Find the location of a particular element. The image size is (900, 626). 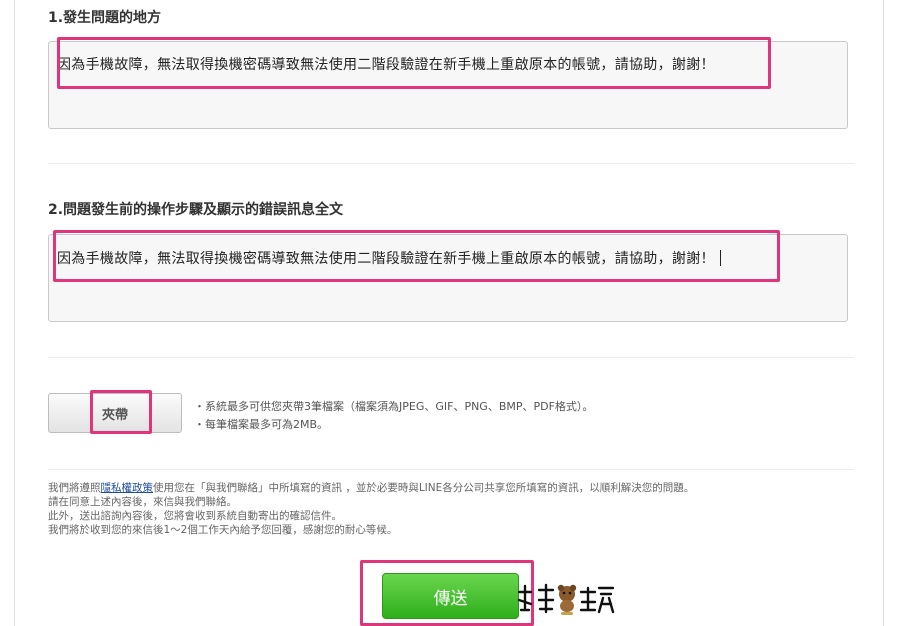

attachment-note: ・每筆檔案最多可為2MB。 is located at coordinates (261, 424).